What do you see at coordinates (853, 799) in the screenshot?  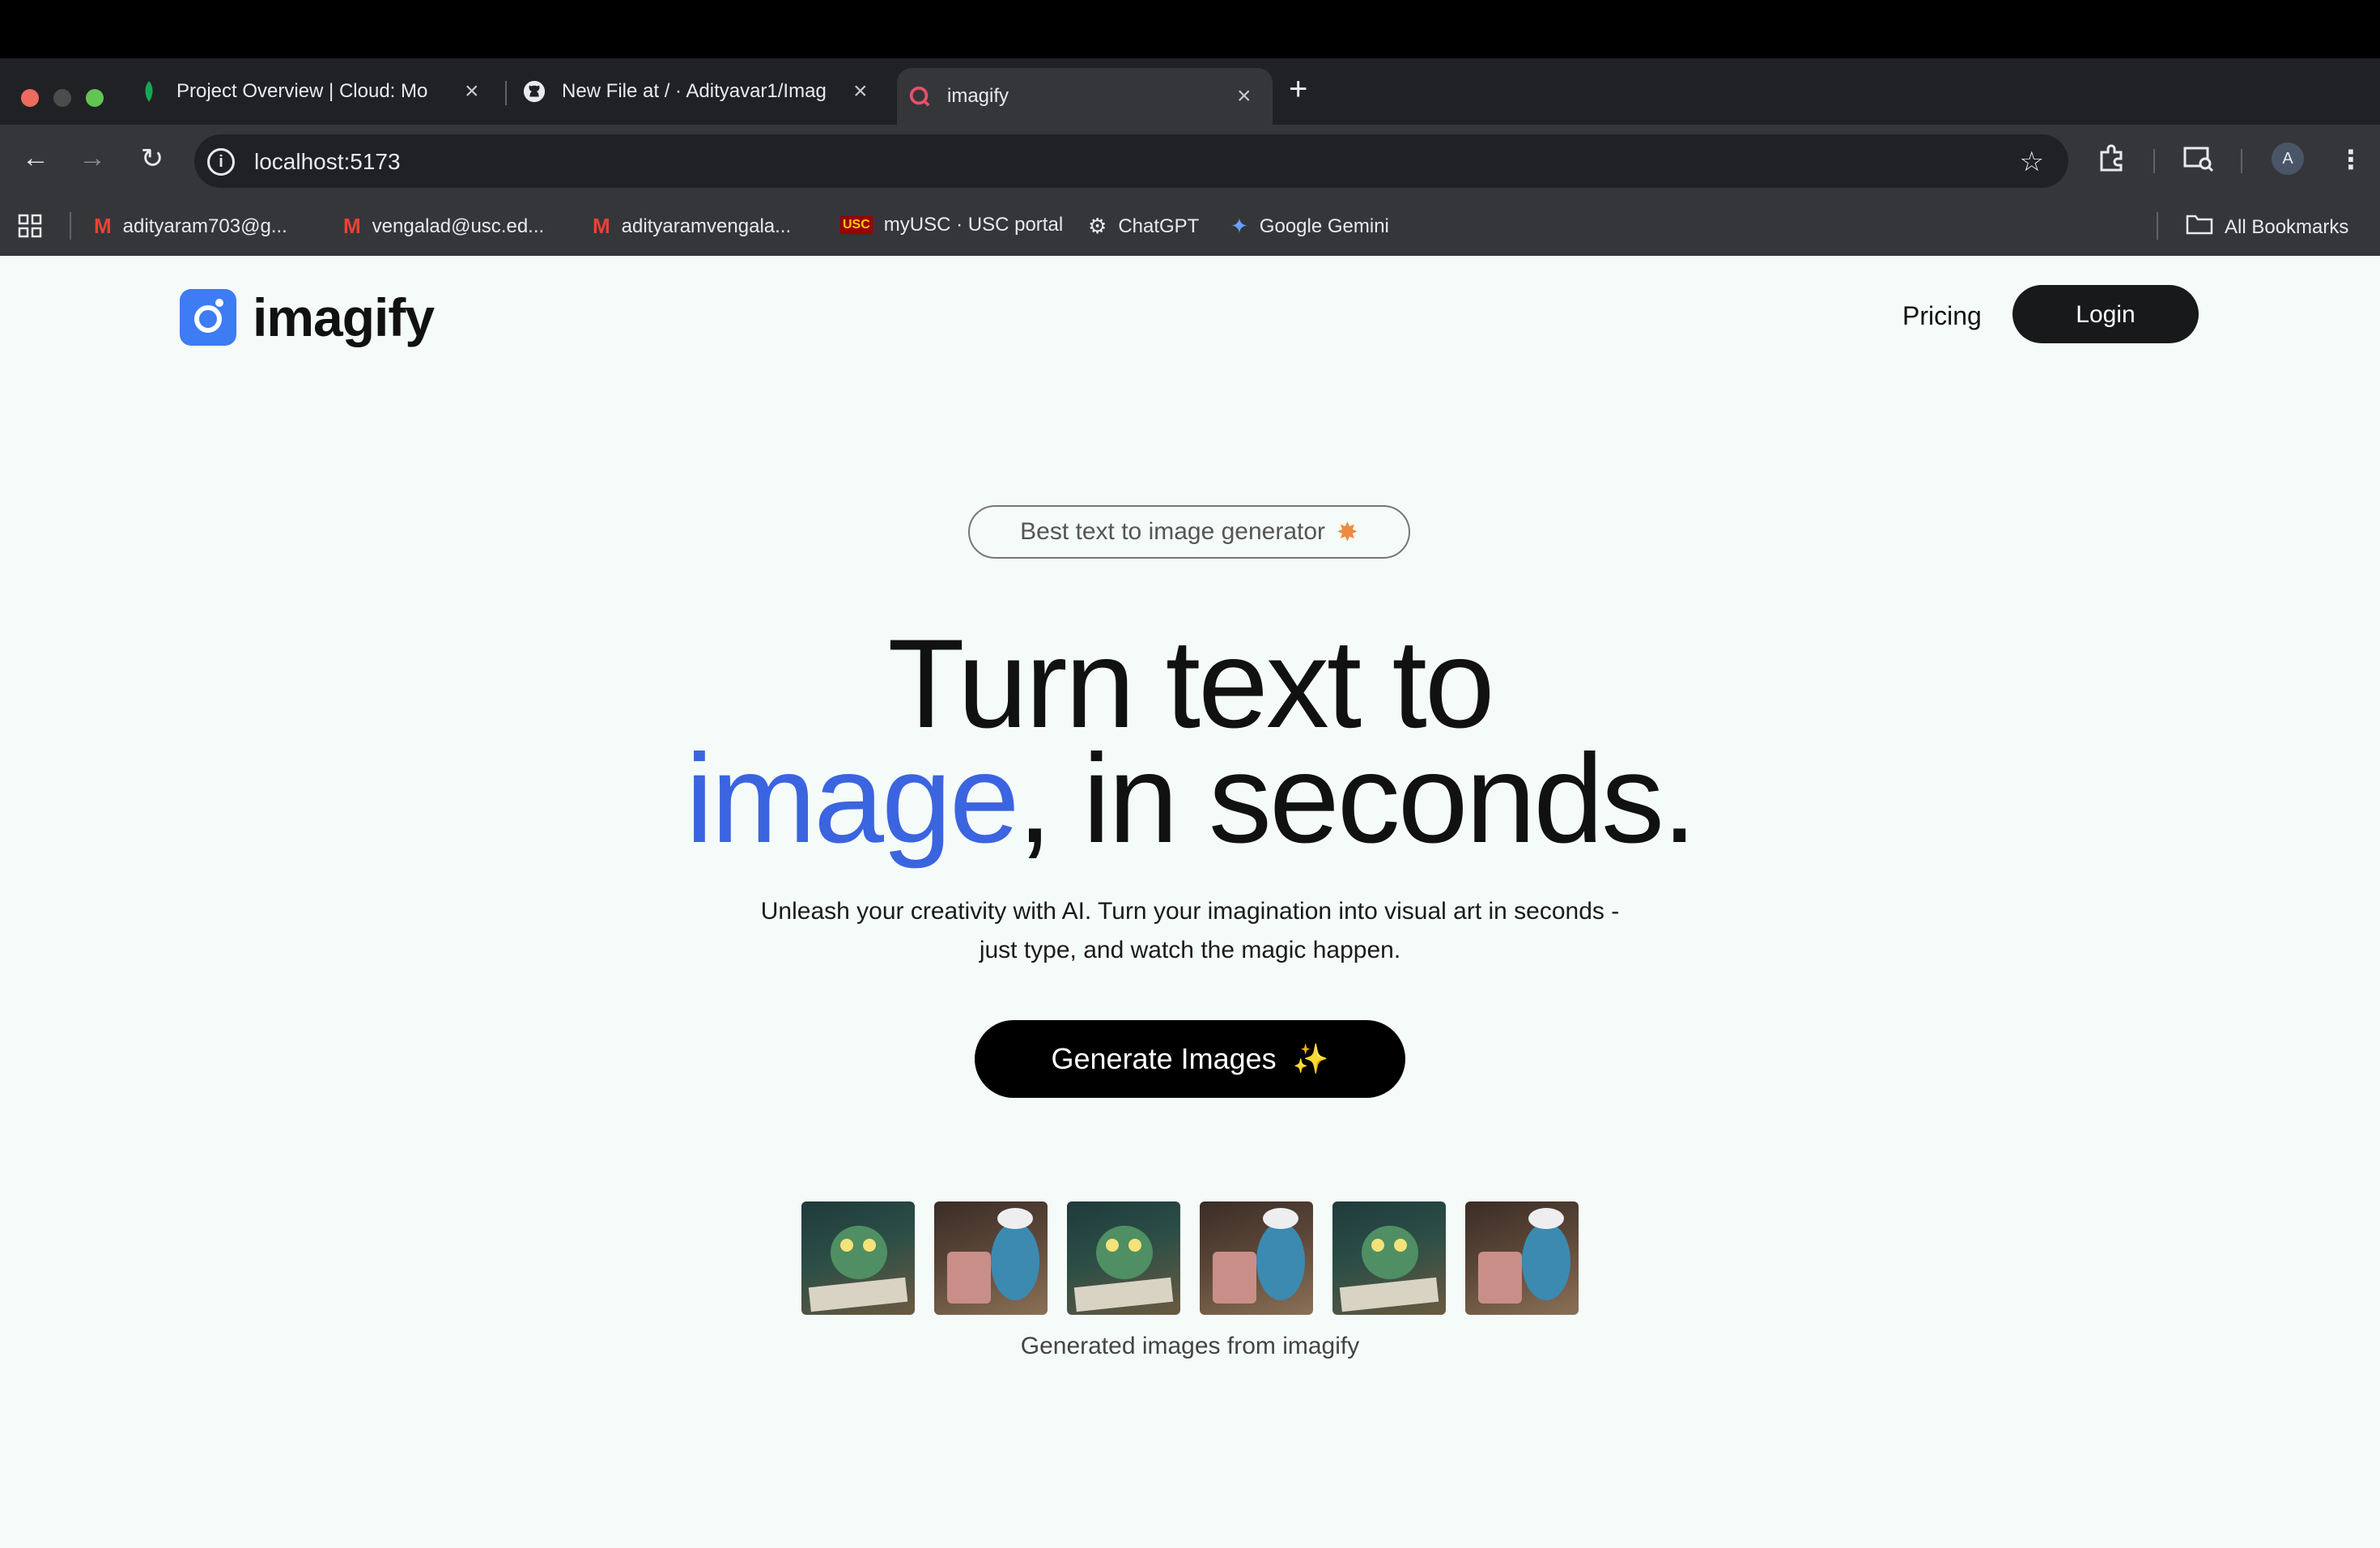 I see `hero-title-accent: image` at bounding box center [853, 799].